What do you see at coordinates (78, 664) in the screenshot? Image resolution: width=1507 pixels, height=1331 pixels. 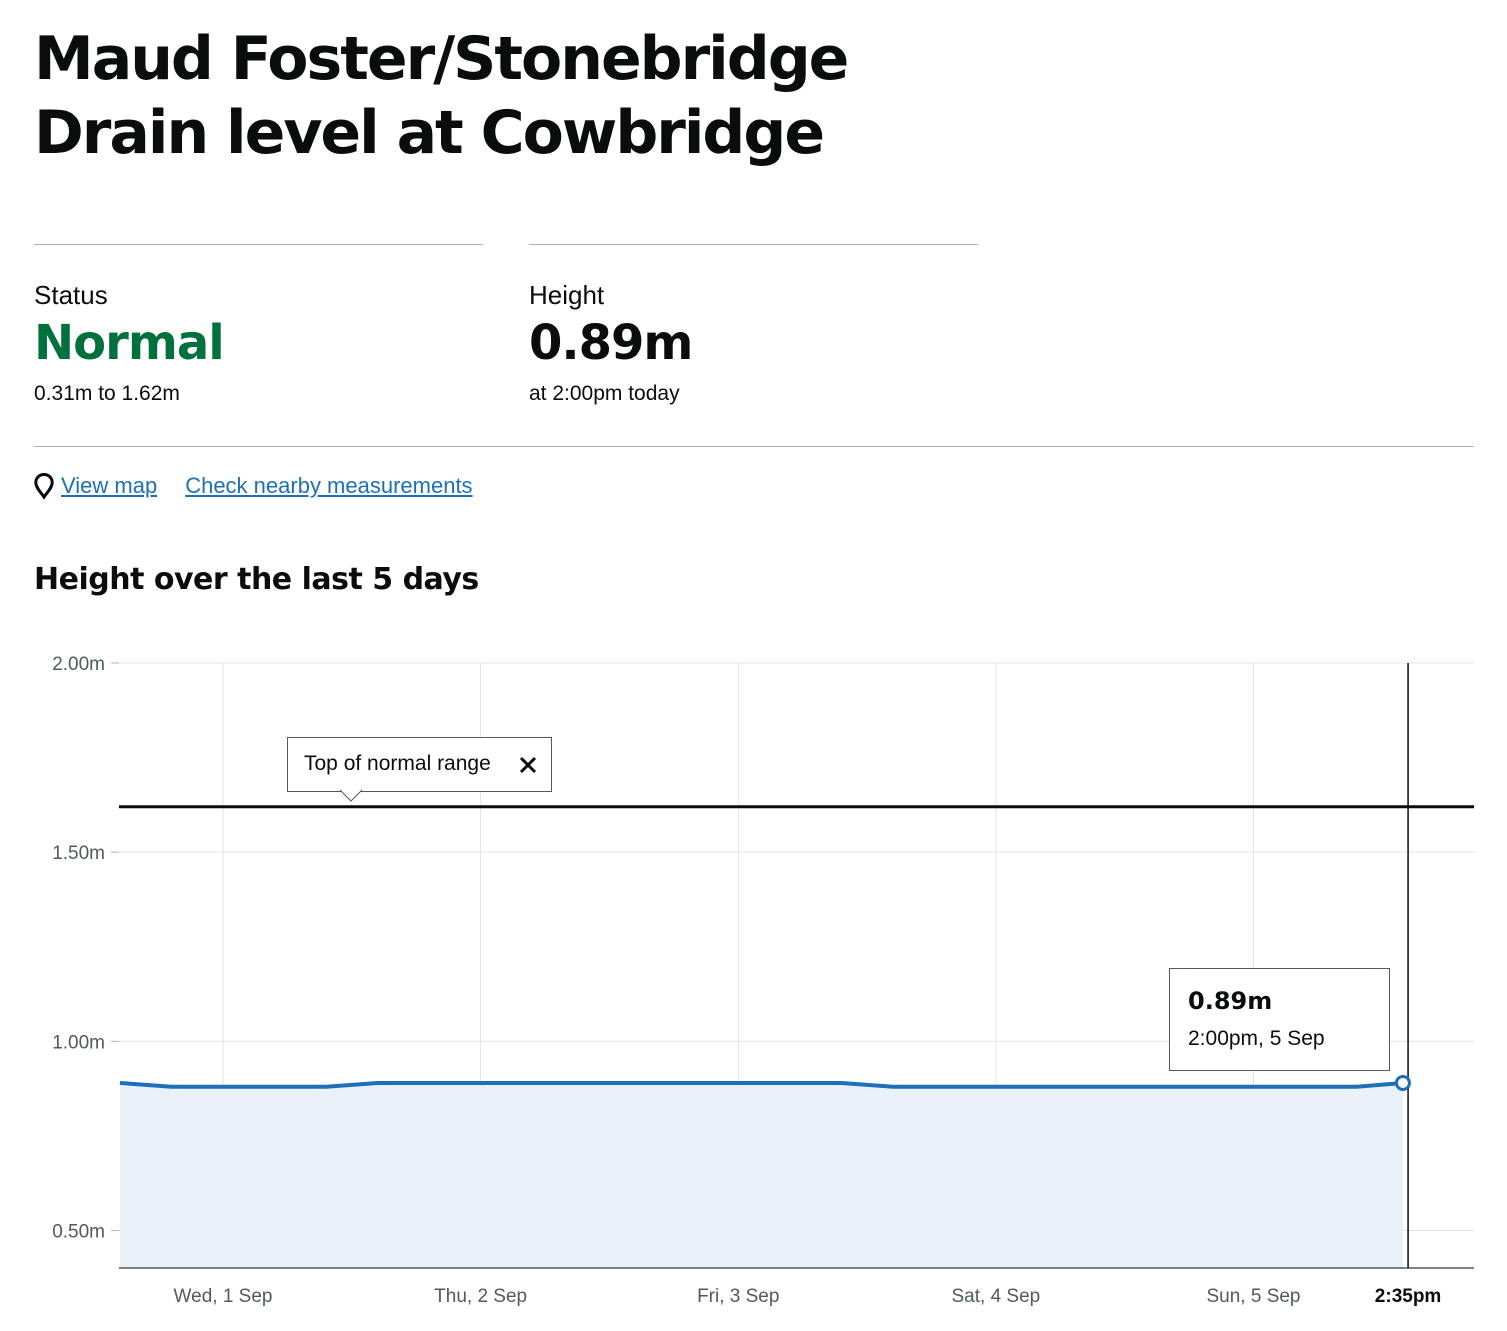 I see `y-tick-label: 2.00m` at bounding box center [78, 664].